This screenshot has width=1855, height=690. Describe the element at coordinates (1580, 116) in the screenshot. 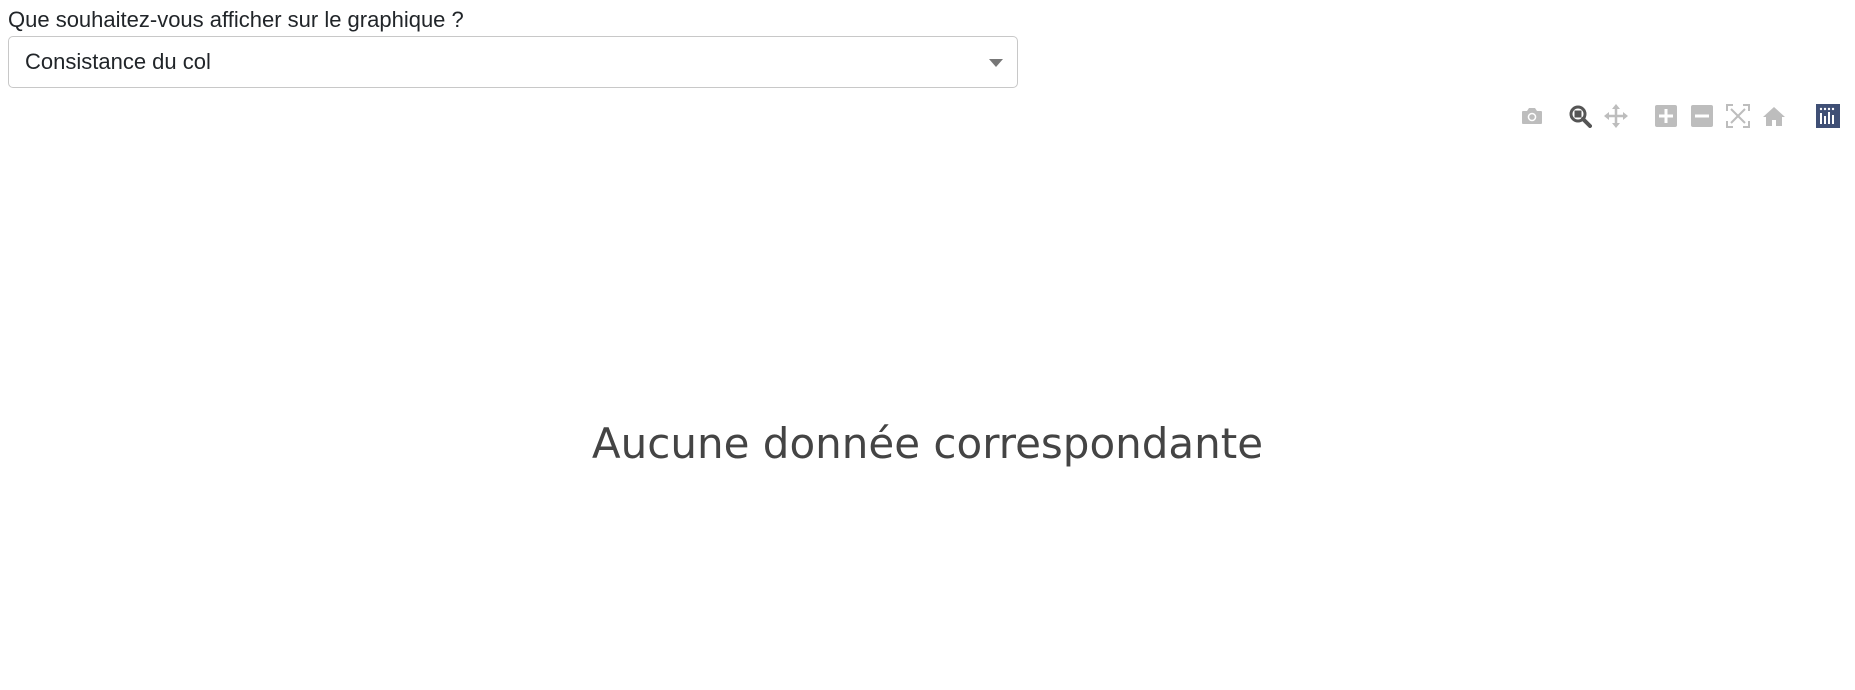

I see `zoom-icon` at that location.